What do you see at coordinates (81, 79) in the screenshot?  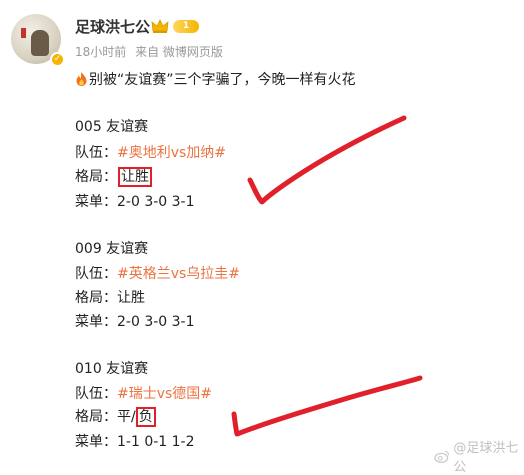 I see `fire-icon` at bounding box center [81, 79].